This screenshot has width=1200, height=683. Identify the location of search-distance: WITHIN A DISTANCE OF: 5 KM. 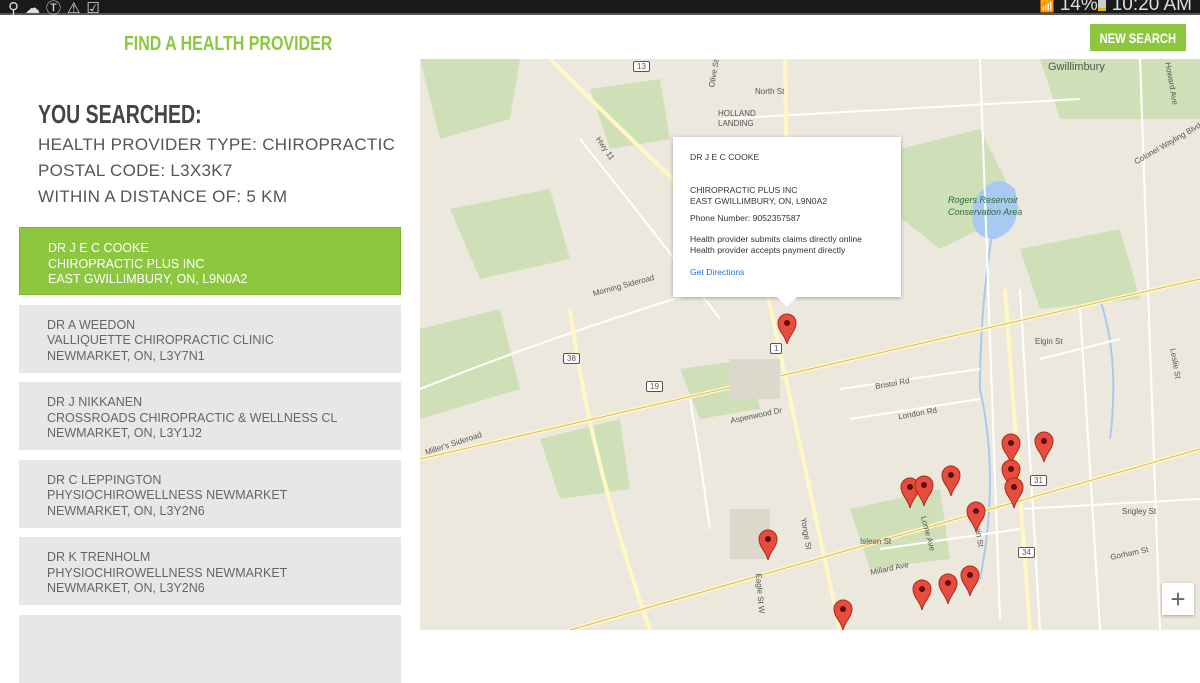
(163, 196).